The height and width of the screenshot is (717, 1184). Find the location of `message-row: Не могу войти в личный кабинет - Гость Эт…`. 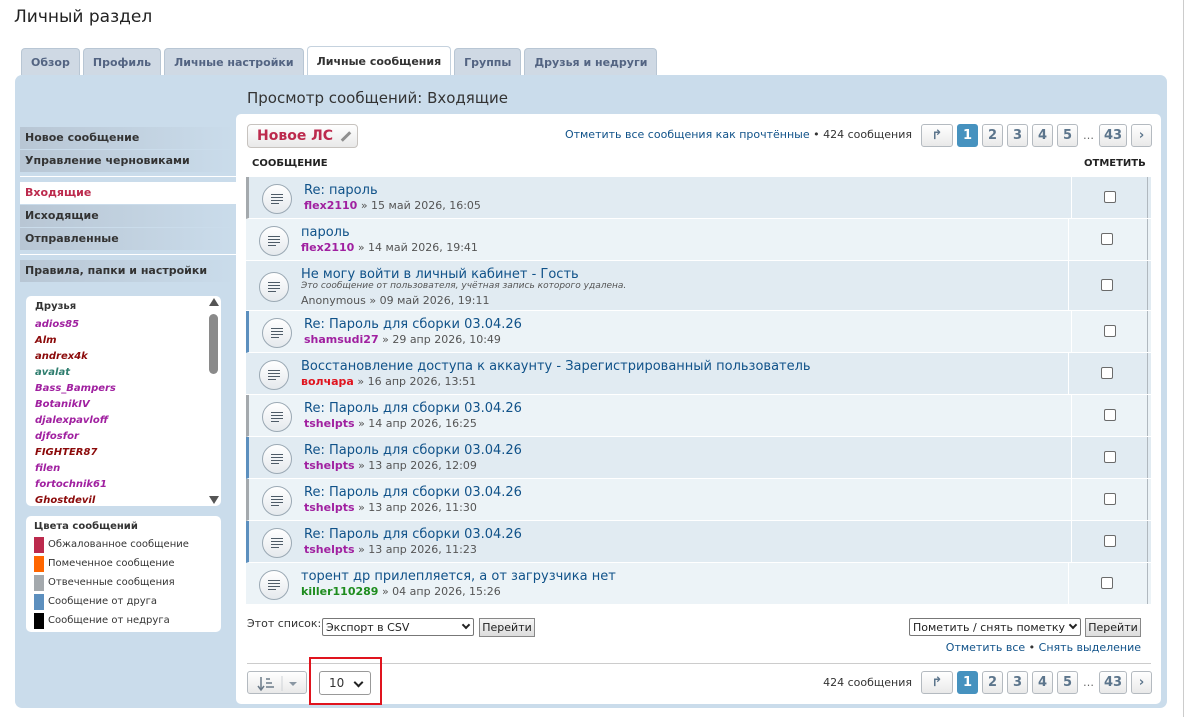

message-row: Не могу войти в личный кабинет - Гость Эт… is located at coordinates (698, 286).